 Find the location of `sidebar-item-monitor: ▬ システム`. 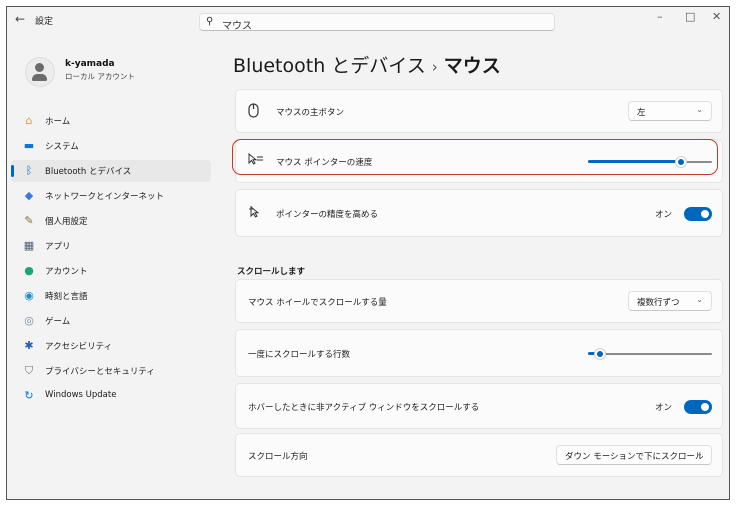

sidebar-item-monitor: ▬ システム is located at coordinates (111, 146).